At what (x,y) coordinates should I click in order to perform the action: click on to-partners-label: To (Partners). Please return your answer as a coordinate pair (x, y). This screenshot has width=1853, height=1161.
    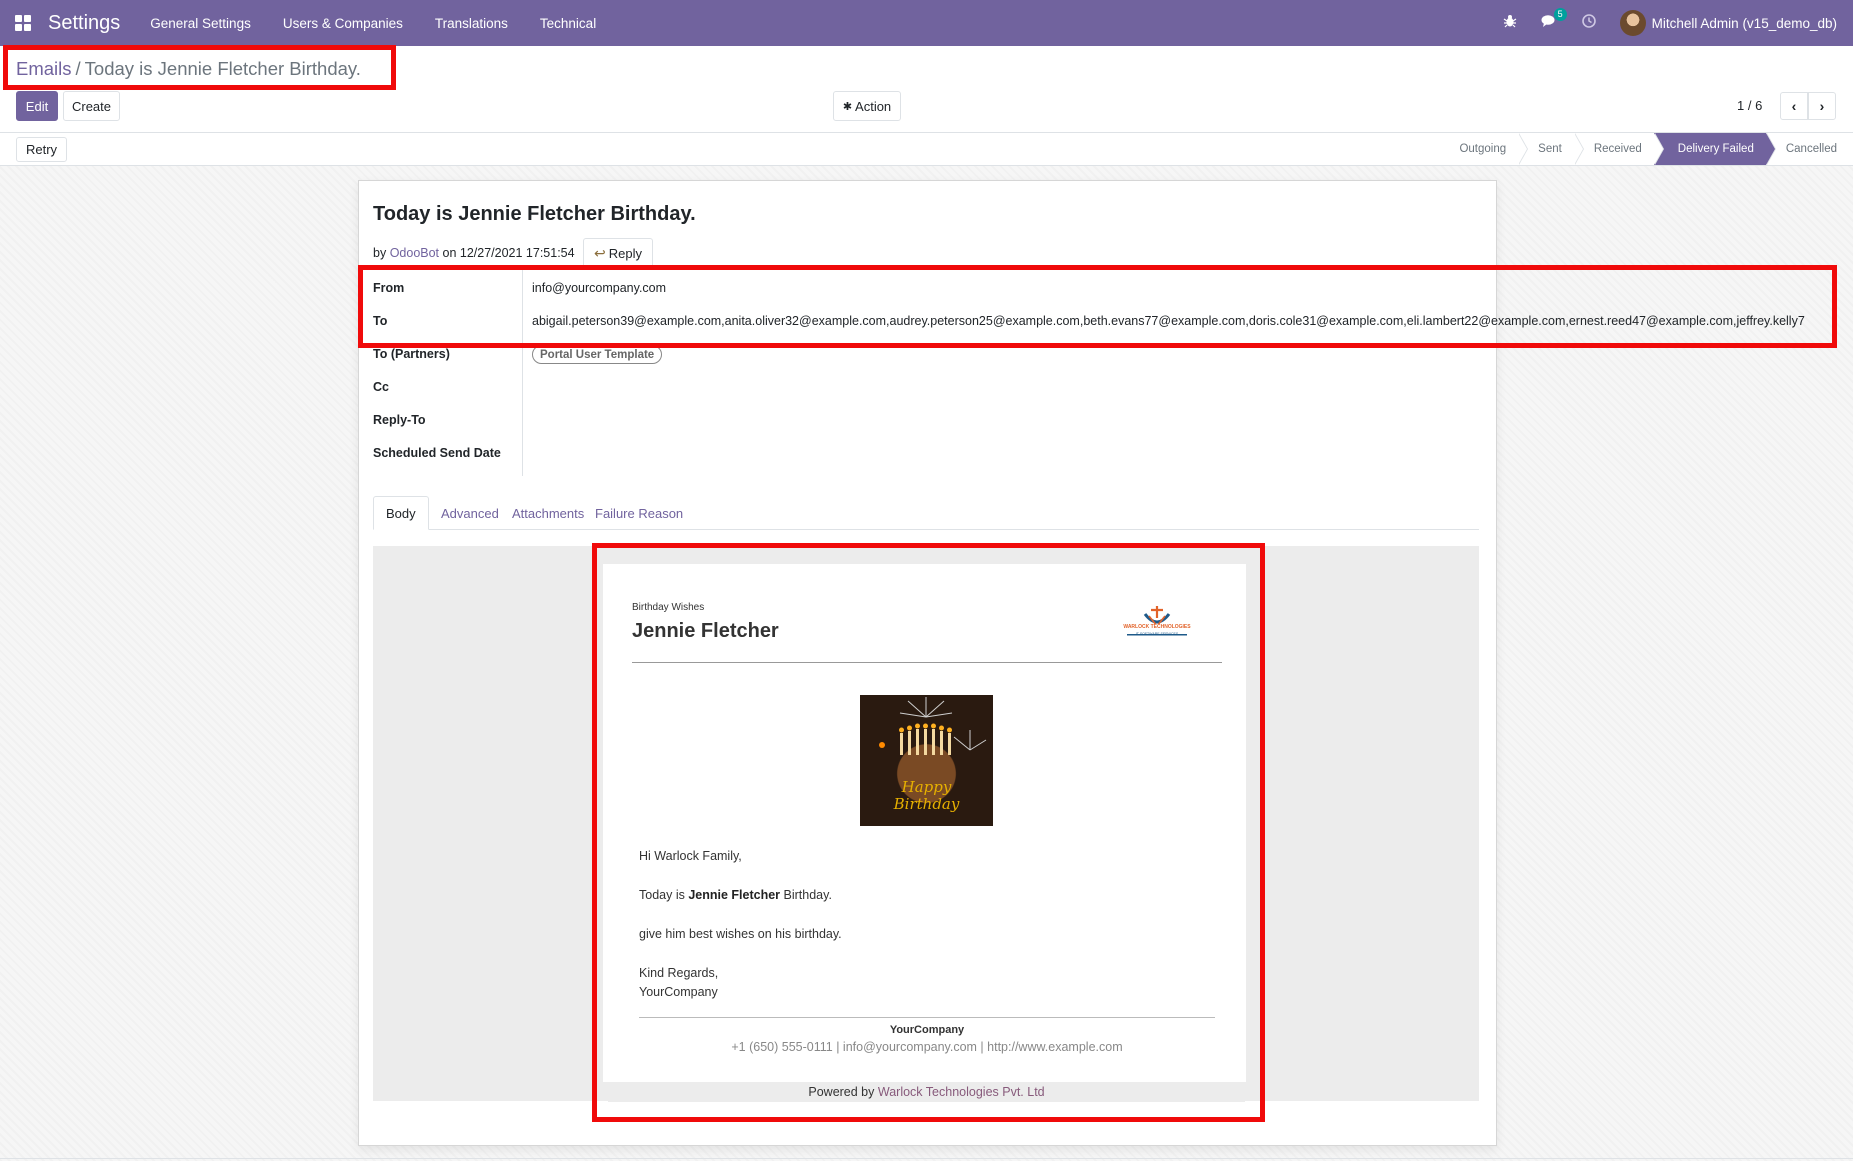
    Looking at the image, I should click on (411, 354).